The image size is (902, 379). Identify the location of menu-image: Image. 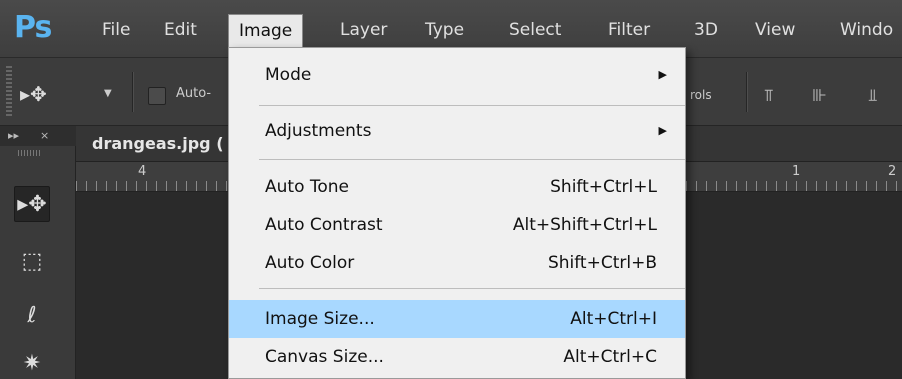
(266, 31).